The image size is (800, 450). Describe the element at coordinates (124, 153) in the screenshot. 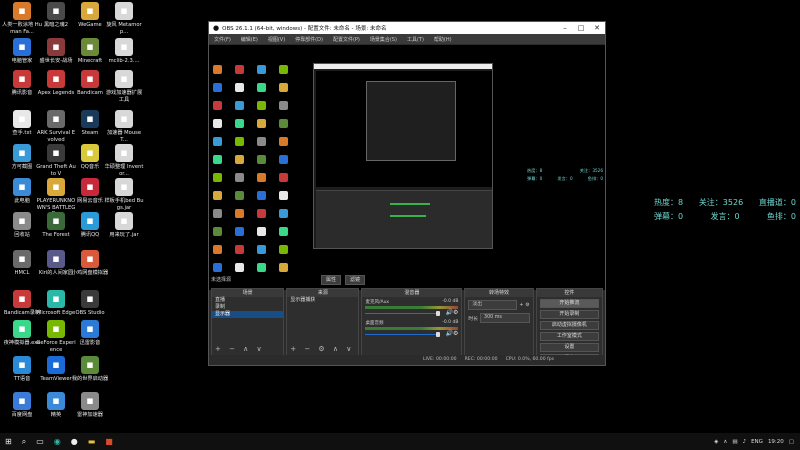

I see `file-icon: ▪` at that location.